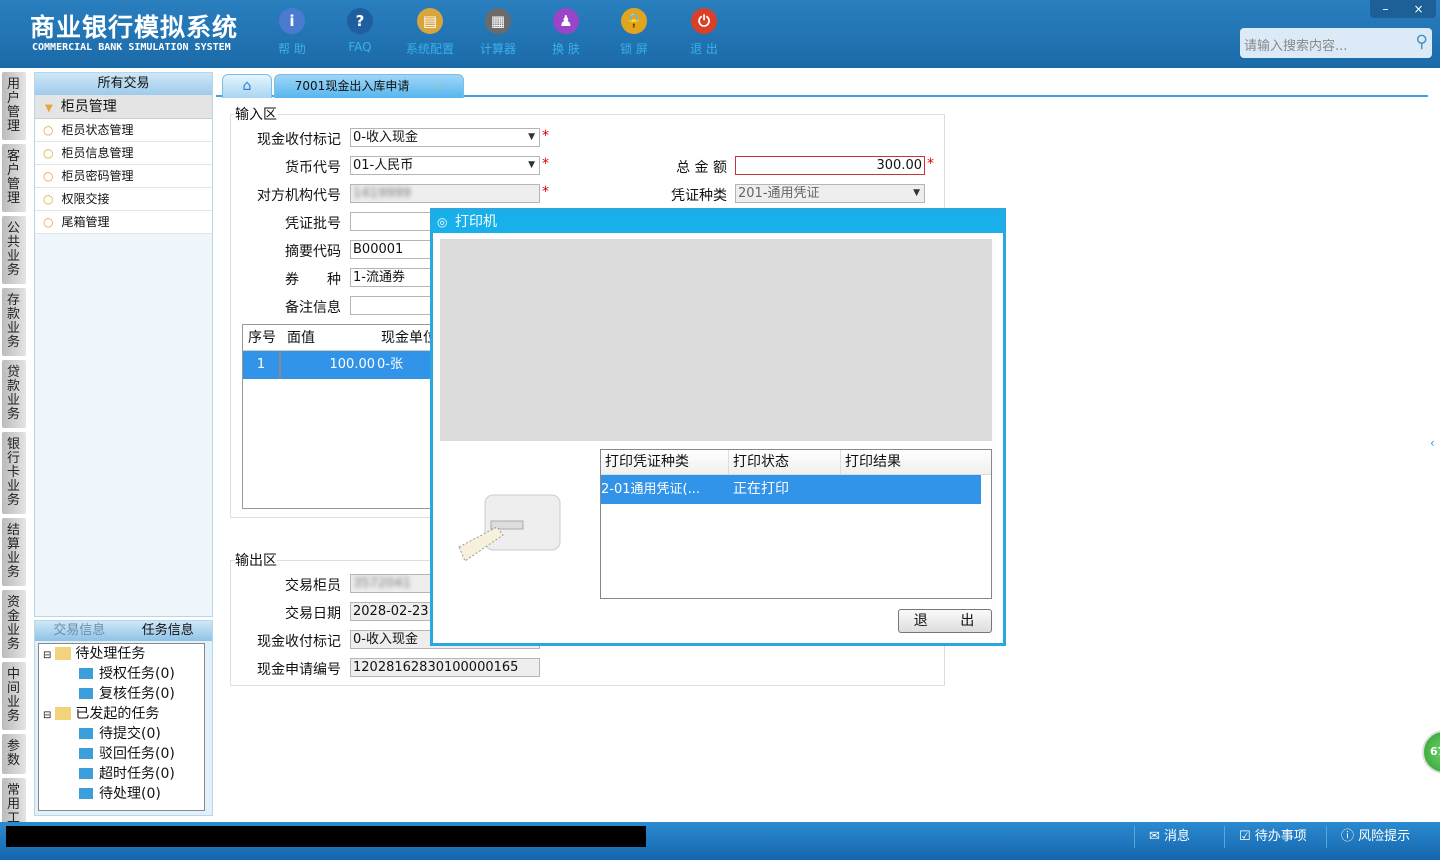 The image size is (1440, 860). Describe the element at coordinates (63, 653) in the screenshot. I see `folder-open-icon` at that location.